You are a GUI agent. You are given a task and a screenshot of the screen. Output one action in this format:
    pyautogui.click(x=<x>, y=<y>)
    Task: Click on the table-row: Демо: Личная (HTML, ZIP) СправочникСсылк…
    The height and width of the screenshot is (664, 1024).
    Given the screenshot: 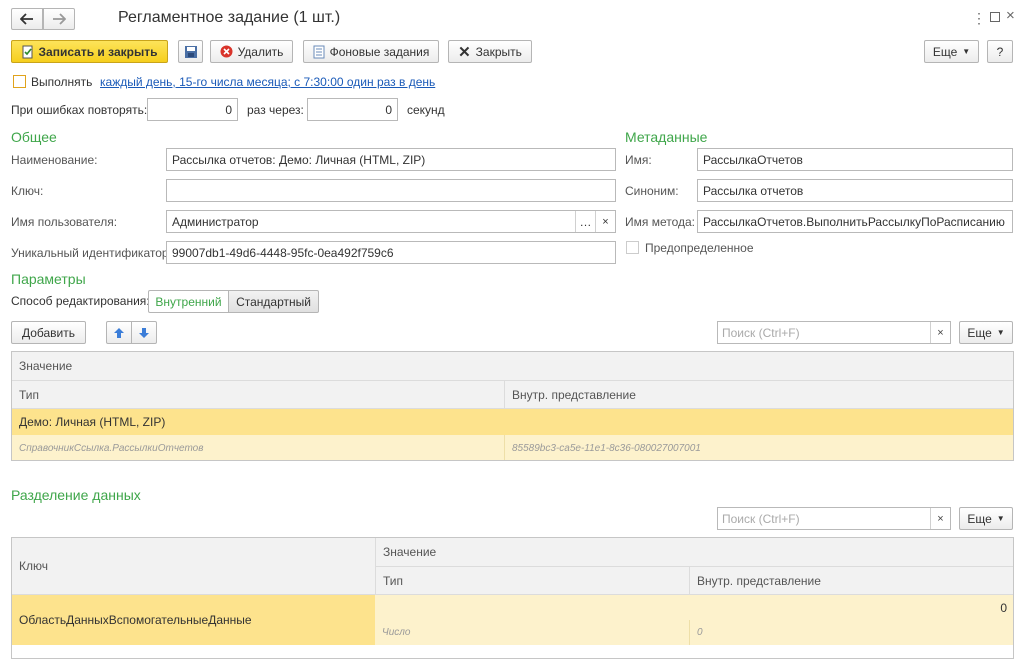 What is the action you would take?
    pyautogui.click(x=512, y=434)
    